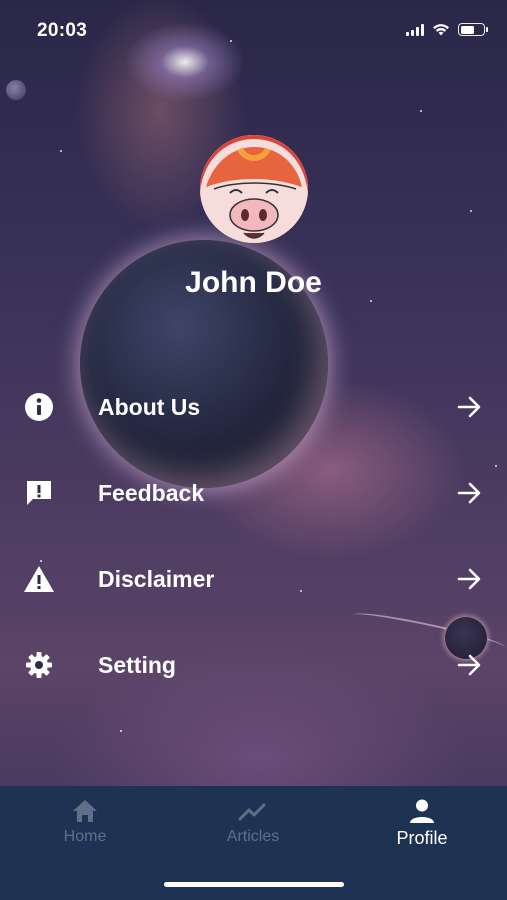 This screenshot has width=507, height=900. I want to click on menu-item-about-us: About Us, so click(253, 407).